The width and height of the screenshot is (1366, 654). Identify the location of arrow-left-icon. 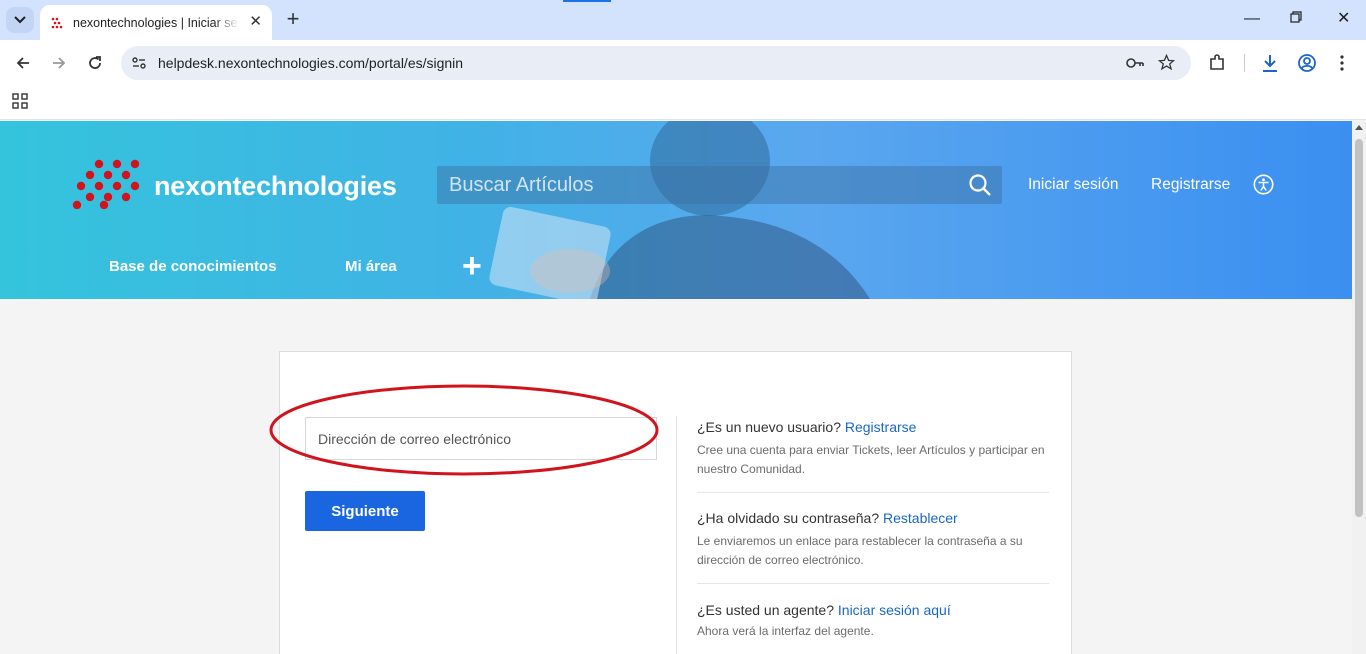
(22, 63).